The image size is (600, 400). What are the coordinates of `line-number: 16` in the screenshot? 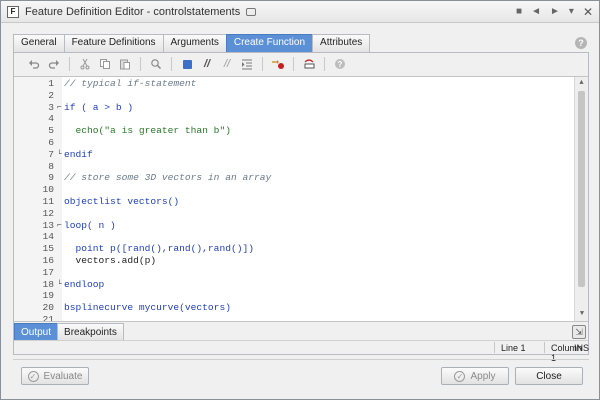 It's located at (48, 260).